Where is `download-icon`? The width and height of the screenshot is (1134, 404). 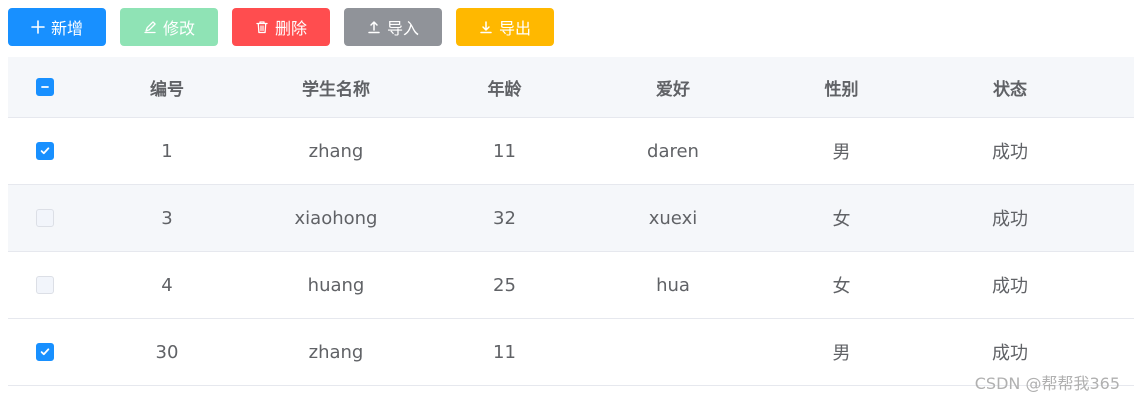
download-icon is located at coordinates (486, 27).